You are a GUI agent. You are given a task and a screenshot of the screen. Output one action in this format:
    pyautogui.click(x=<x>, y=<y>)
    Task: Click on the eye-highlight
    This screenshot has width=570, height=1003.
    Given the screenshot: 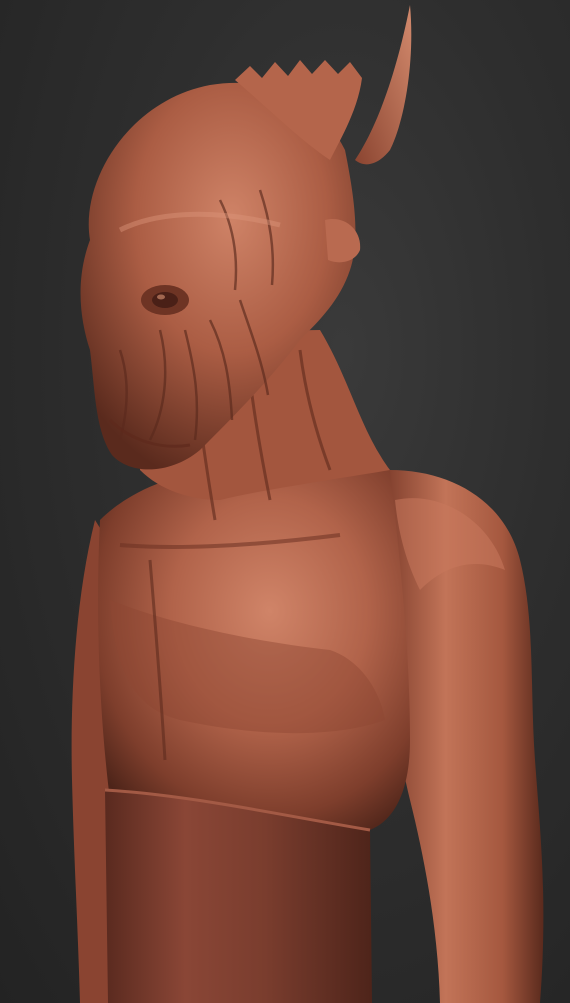 What is the action you would take?
    pyautogui.click(x=161, y=297)
    